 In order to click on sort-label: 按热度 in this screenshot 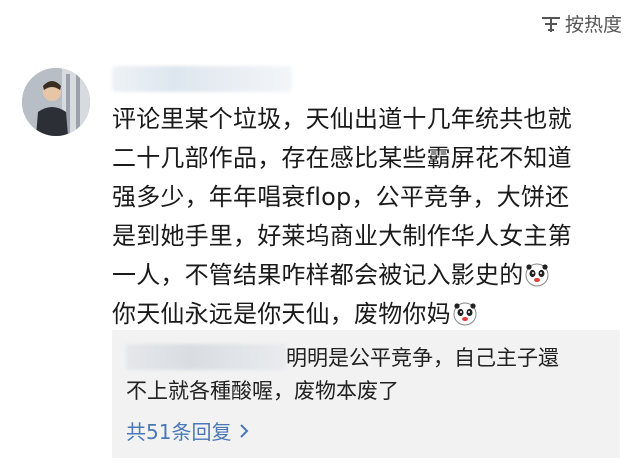, I will do `click(593, 25)`.